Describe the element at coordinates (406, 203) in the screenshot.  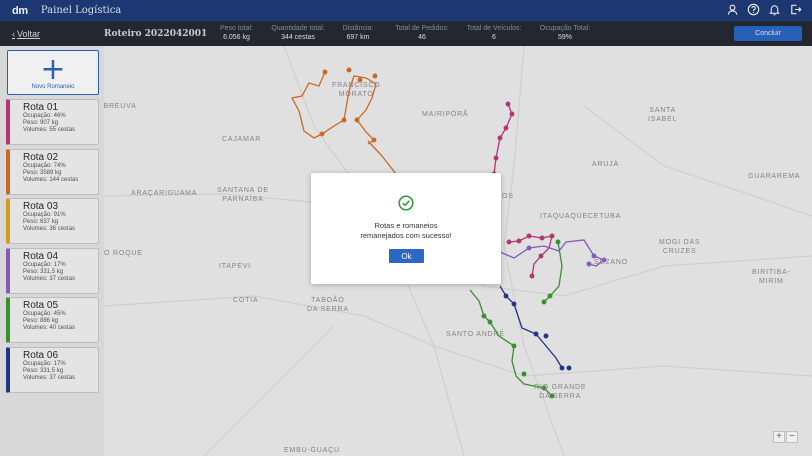
I see `success-check-icon` at that location.